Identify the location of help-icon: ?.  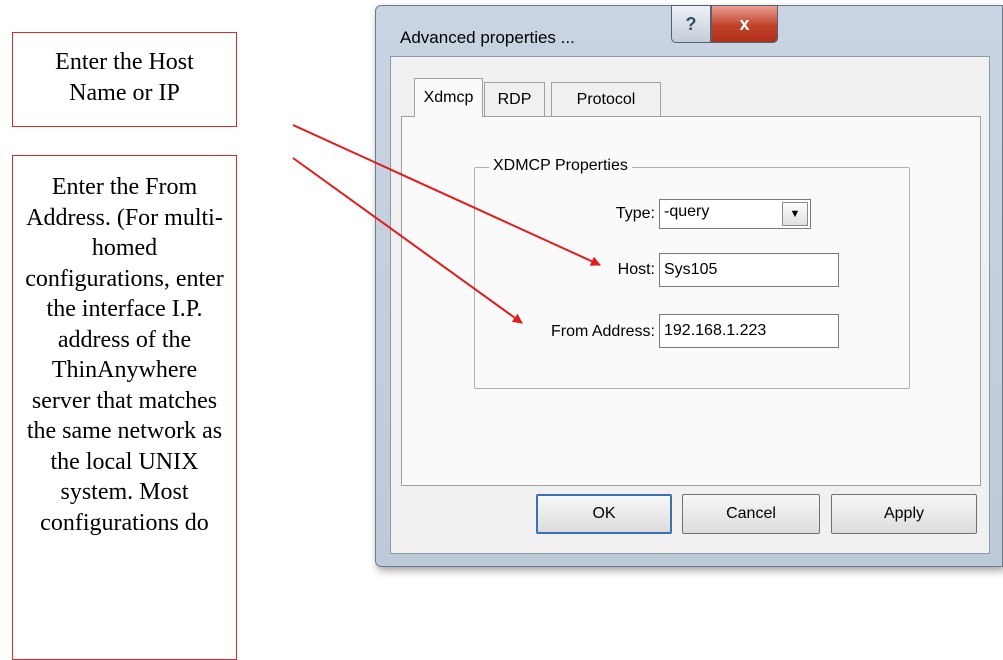
(691, 23).